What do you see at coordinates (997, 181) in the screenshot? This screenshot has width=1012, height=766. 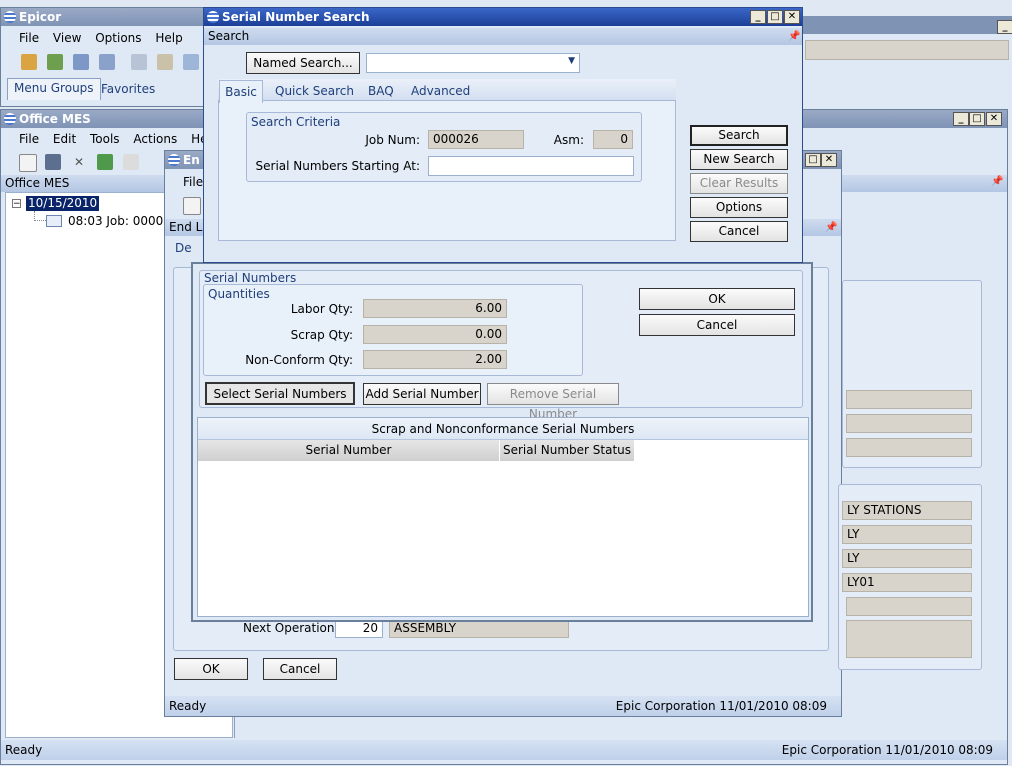 I see `office-mes-pin-icon: 📌` at bounding box center [997, 181].